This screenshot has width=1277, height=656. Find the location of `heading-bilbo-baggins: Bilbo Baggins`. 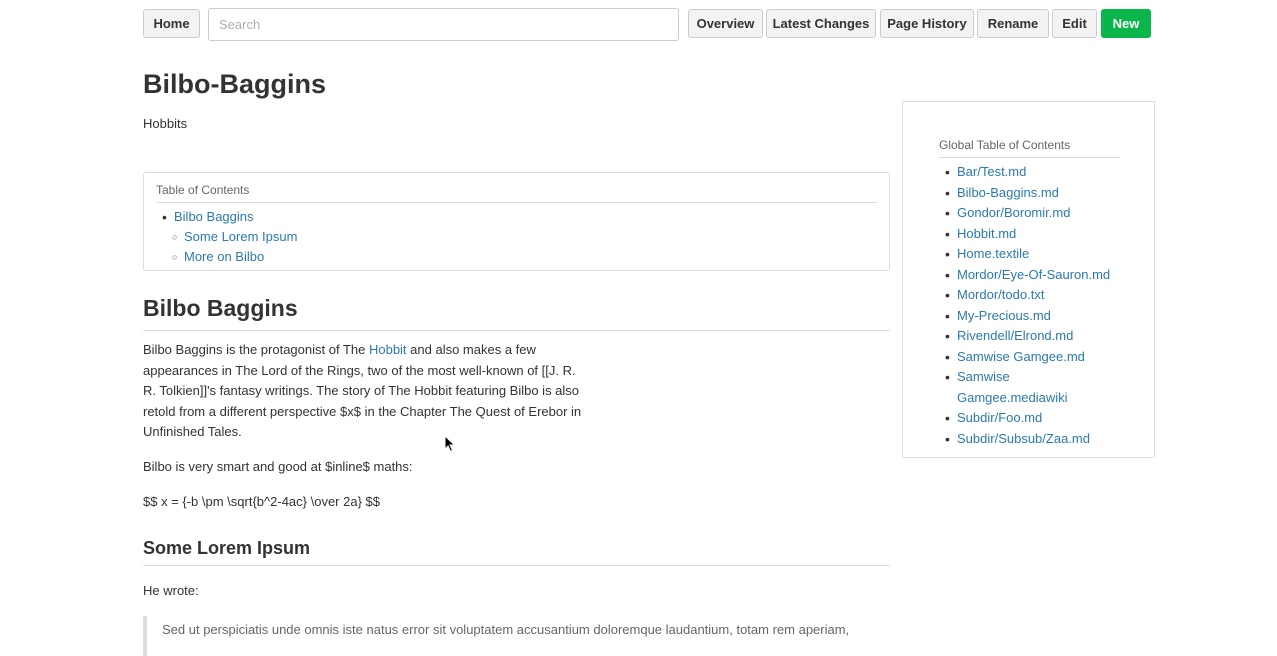

heading-bilbo-baggins: Bilbo Baggins is located at coordinates (516, 312).